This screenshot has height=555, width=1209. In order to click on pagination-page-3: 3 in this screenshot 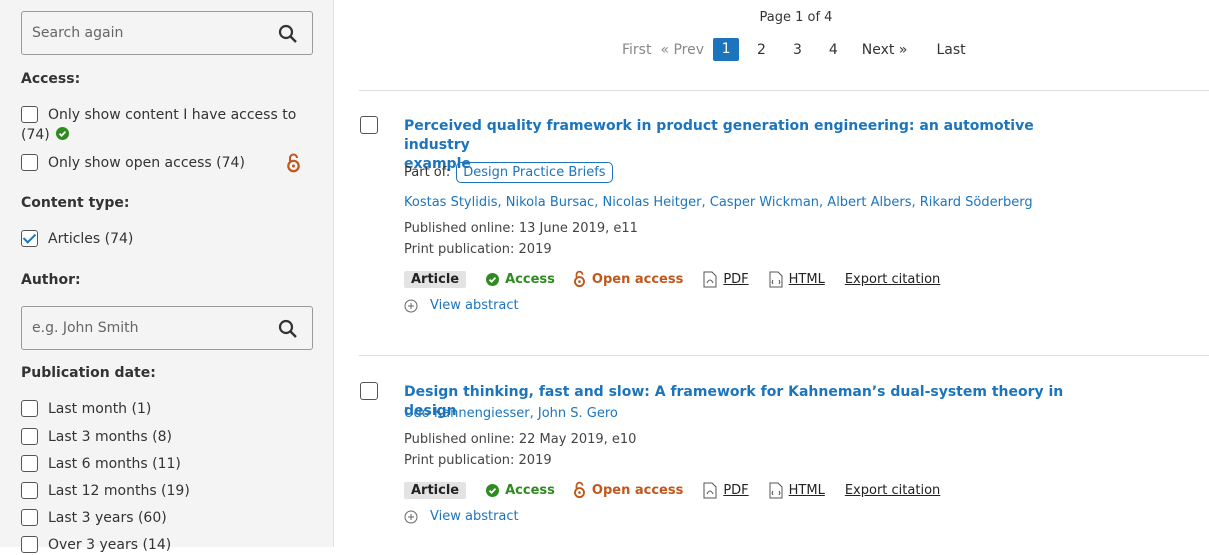, I will do `click(797, 50)`.